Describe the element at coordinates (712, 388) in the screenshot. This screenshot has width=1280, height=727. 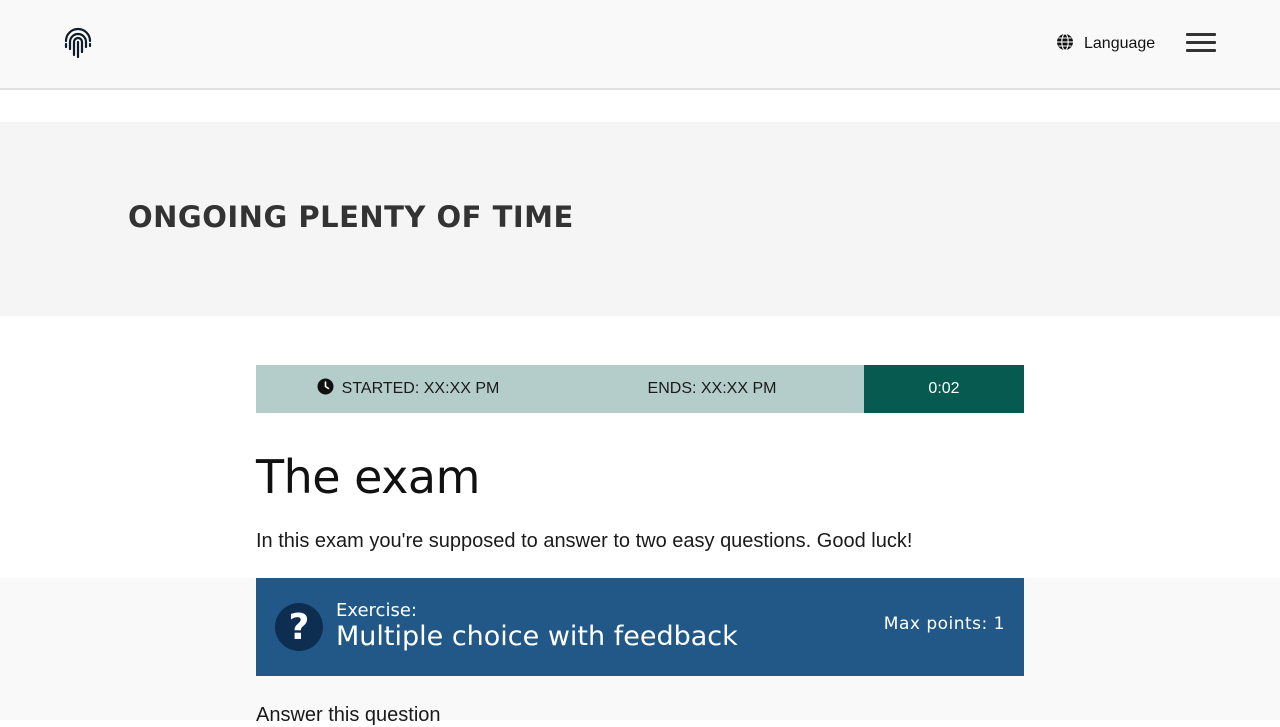
I see `ends-time: ENDS: XX:XX PM` at that location.